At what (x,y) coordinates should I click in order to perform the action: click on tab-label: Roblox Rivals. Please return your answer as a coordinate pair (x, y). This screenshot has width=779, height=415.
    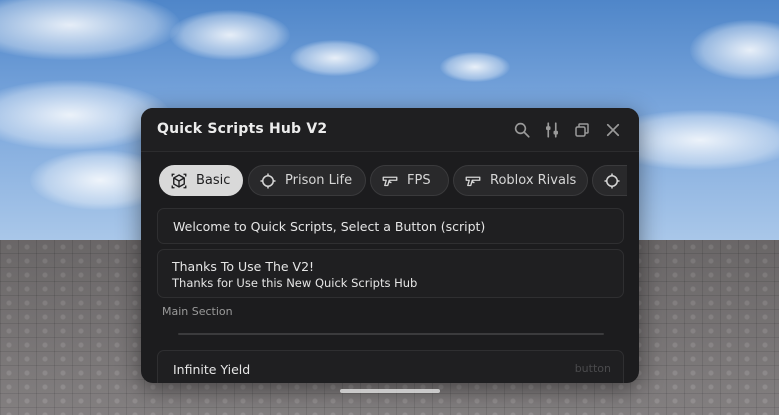
    Looking at the image, I should click on (533, 180).